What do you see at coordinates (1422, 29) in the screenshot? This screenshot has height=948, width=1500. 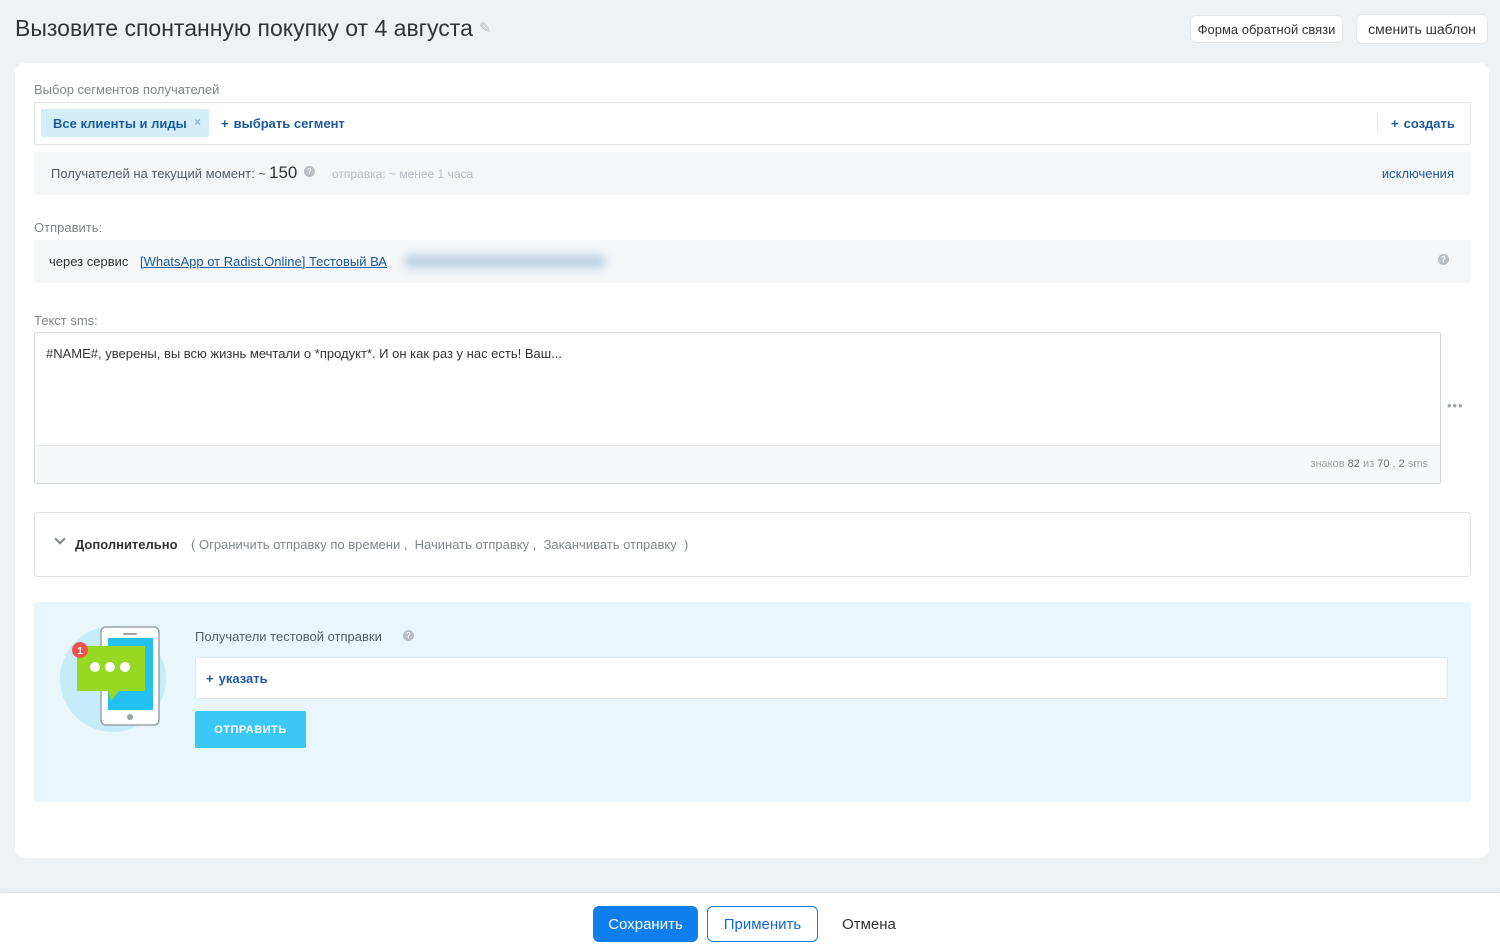 I see `change-template-button: сменить шаблон` at bounding box center [1422, 29].